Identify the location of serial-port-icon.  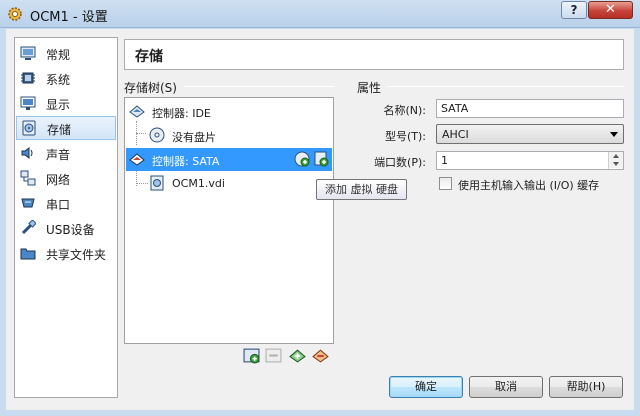
(28, 203).